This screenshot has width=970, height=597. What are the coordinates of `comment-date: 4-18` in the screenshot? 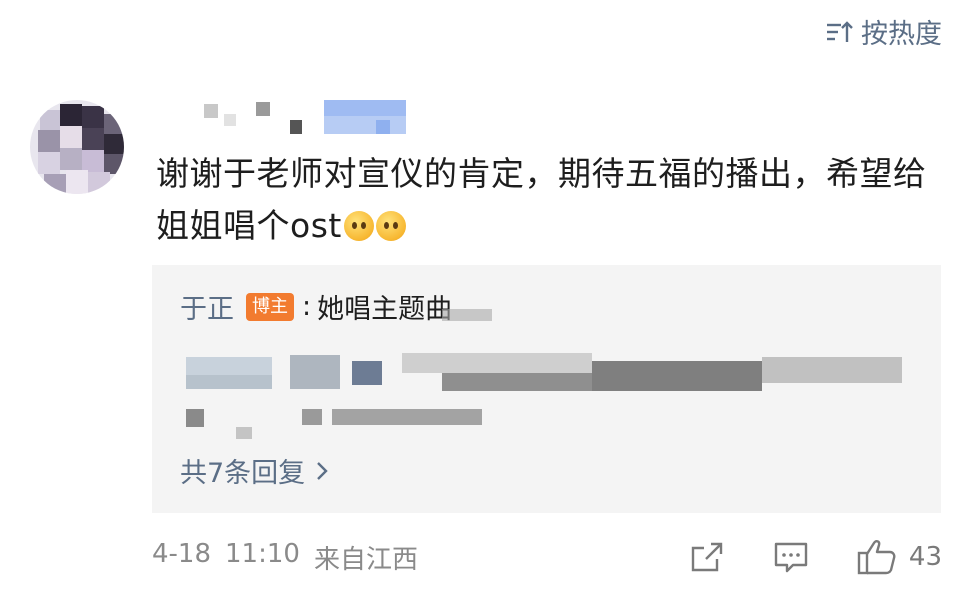 It's located at (182, 553).